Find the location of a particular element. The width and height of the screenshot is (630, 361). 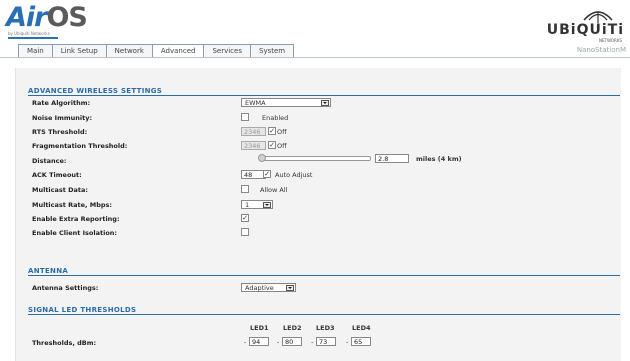

multicast-rate-value: 1 is located at coordinates (247, 205).